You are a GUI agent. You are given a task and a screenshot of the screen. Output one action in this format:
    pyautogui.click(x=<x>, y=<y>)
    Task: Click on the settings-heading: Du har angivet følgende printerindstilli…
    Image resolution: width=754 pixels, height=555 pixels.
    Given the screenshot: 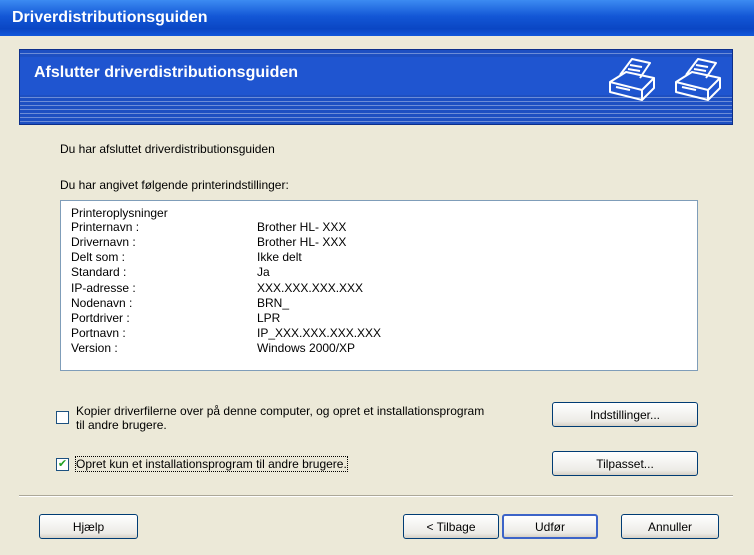 What is the action you would take?
    pyautogui.click(x=174, y=185)
    